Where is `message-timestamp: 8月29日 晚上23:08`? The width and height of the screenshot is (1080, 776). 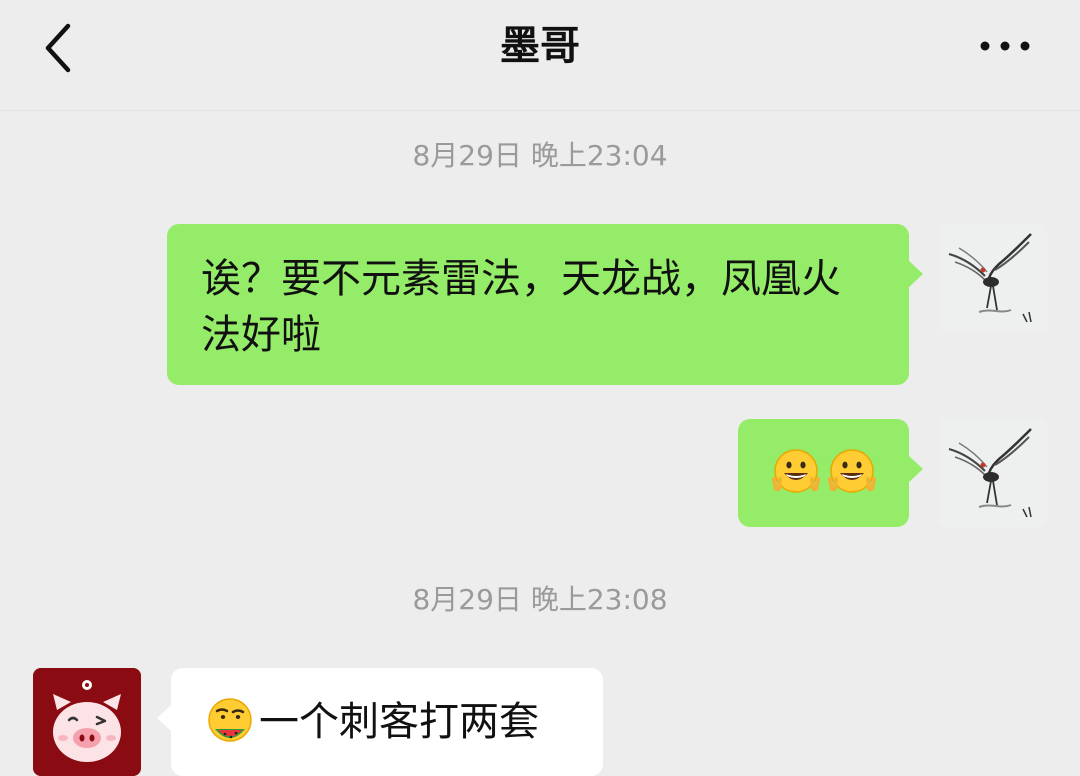 message-timestamp: 8月29日 晚上23:08 is located at coordinates (540, 599).